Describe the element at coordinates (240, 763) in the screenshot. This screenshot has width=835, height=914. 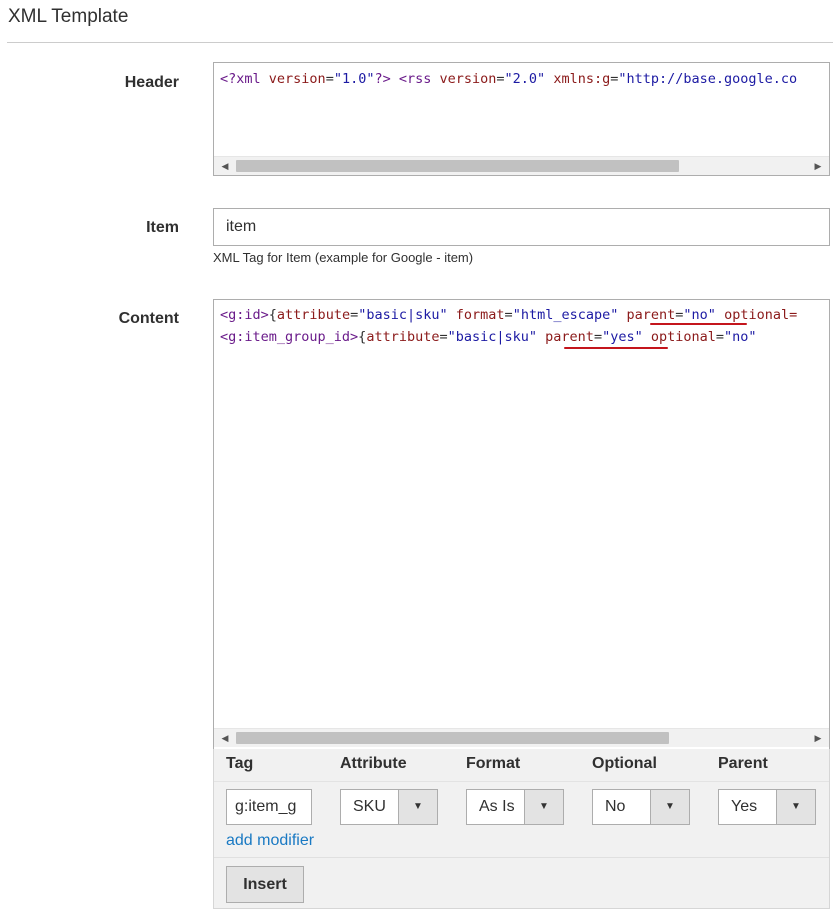
I see `column-header-tag: Tag` at that location.